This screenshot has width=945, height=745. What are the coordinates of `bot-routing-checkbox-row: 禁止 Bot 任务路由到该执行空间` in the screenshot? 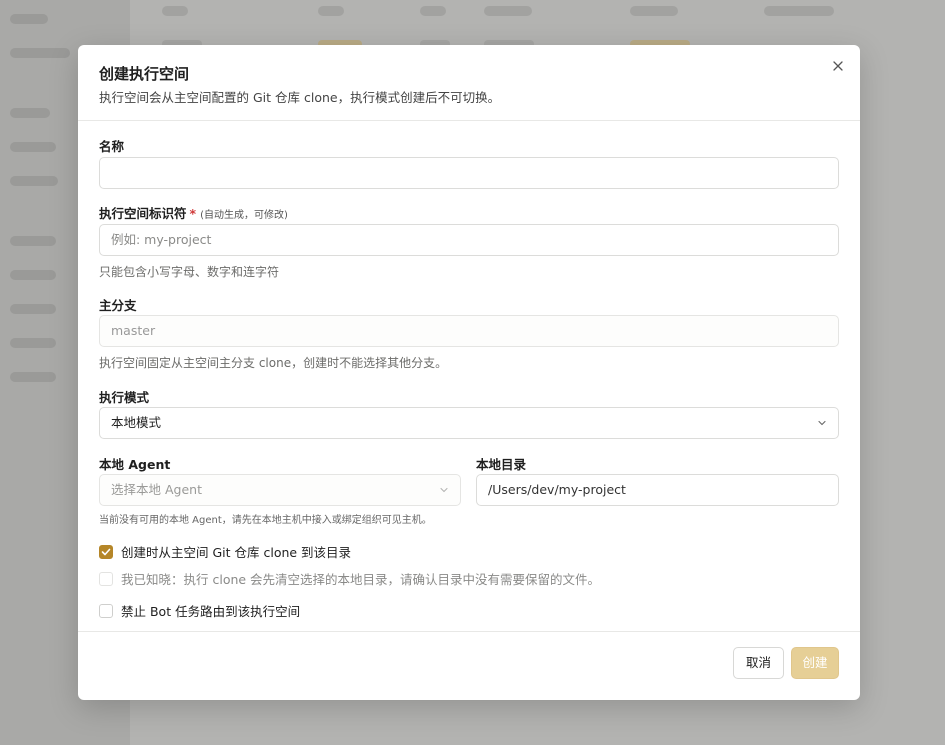 It's located at (199, 610).